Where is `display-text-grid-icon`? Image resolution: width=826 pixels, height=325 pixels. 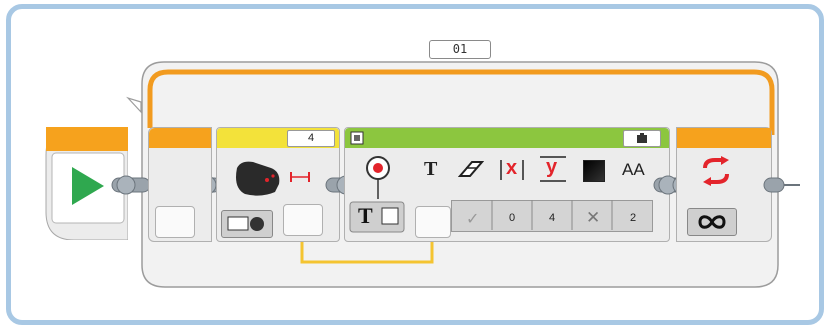
display-text-grid-icon is located at coordinates (377, 194).